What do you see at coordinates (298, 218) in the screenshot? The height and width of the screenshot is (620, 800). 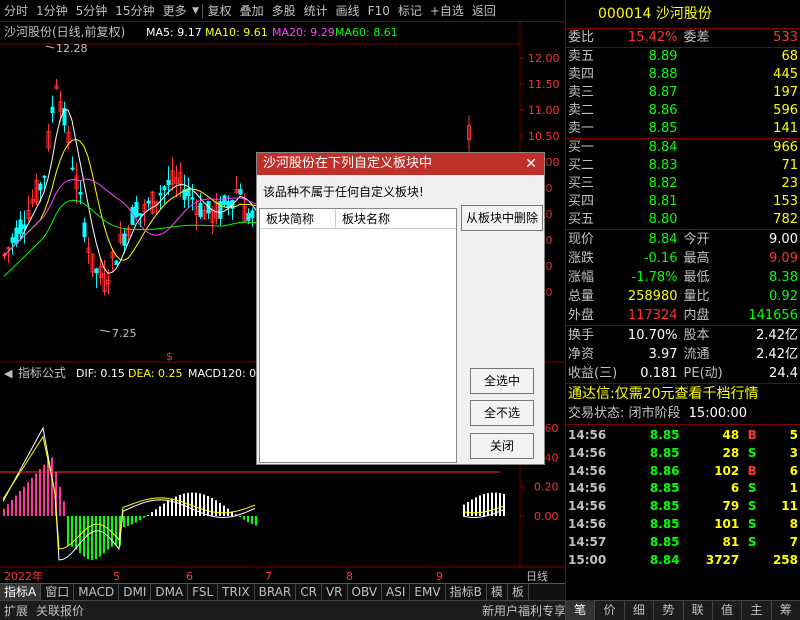 I see `col-block-short: 板块简称` at bounding box center [298, 218].